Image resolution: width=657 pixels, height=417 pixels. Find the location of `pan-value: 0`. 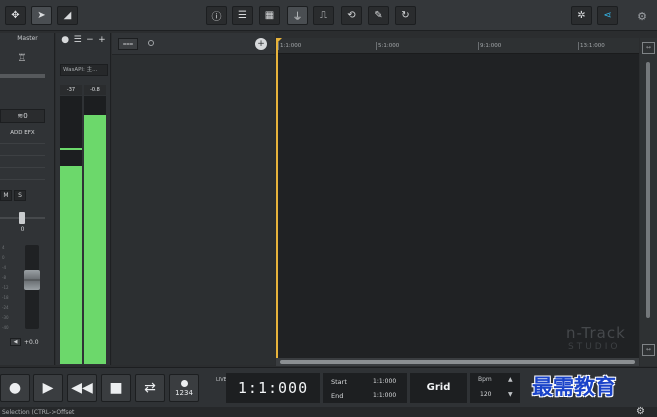

pan-value: 0 is located at coordinates (22, 229).